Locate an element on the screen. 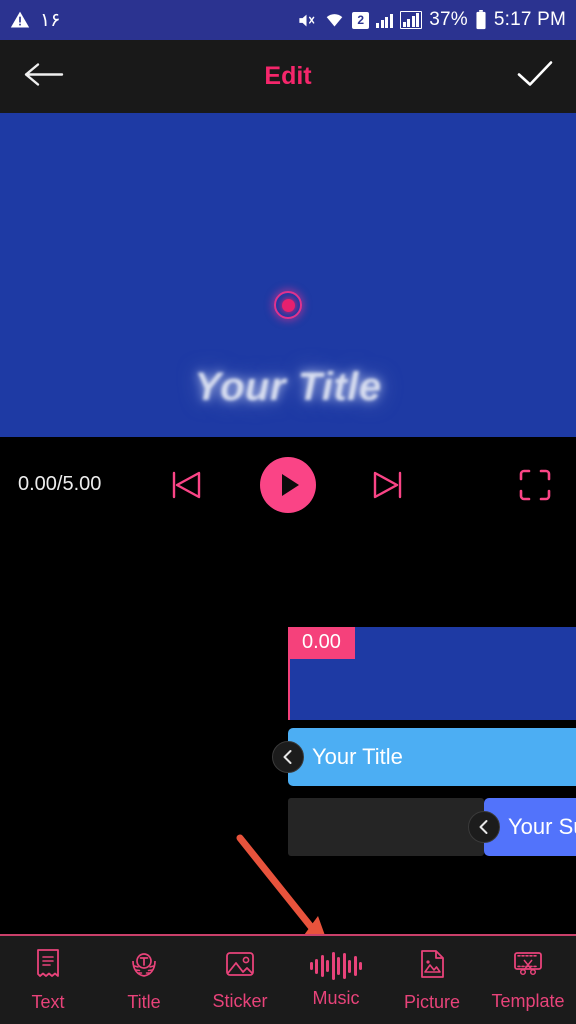  mute-icon is located at coordinates (306, 20).